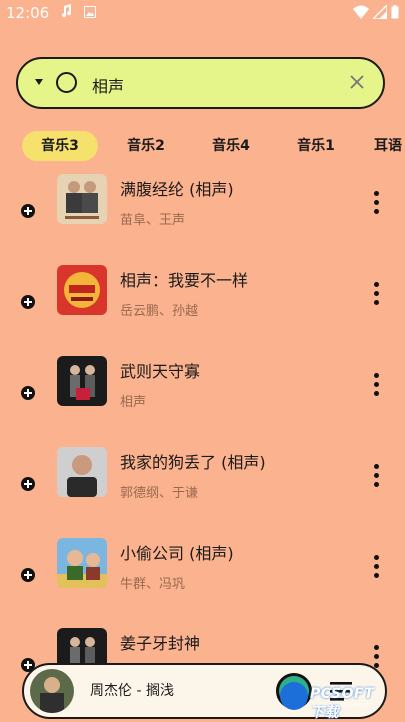  I want to click on search-input: 相声, so click(108, 85).